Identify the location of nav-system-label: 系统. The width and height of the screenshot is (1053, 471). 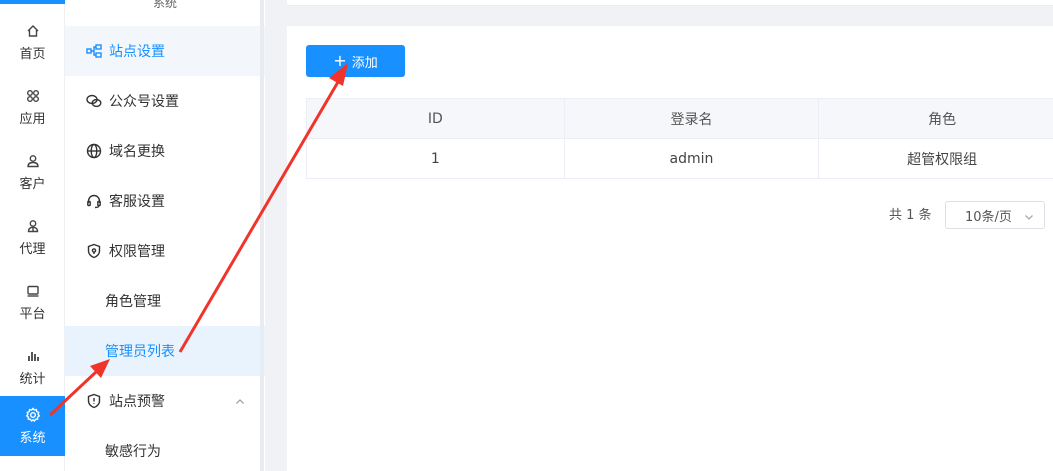
(32, 438).